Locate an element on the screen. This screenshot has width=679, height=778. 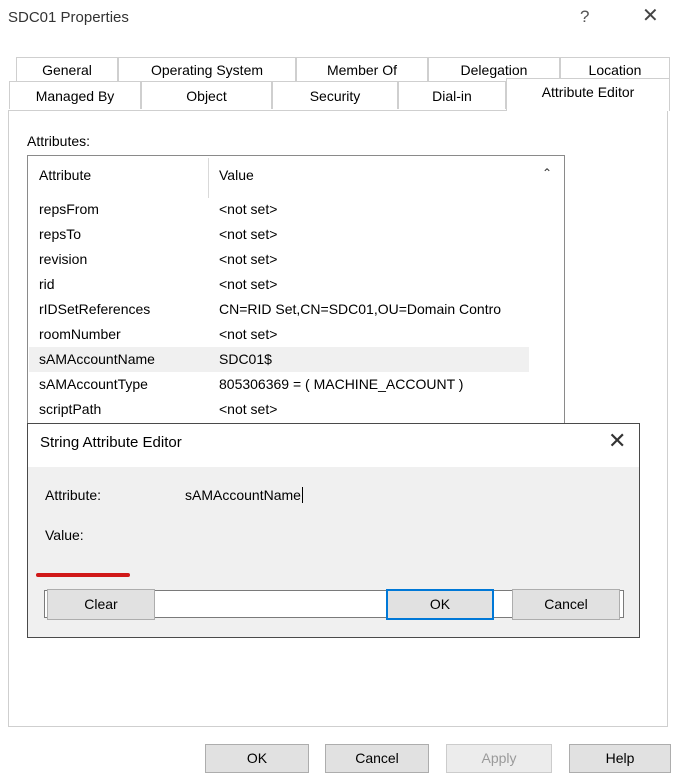
tab-security: Security is located at coordinates (335, 95).